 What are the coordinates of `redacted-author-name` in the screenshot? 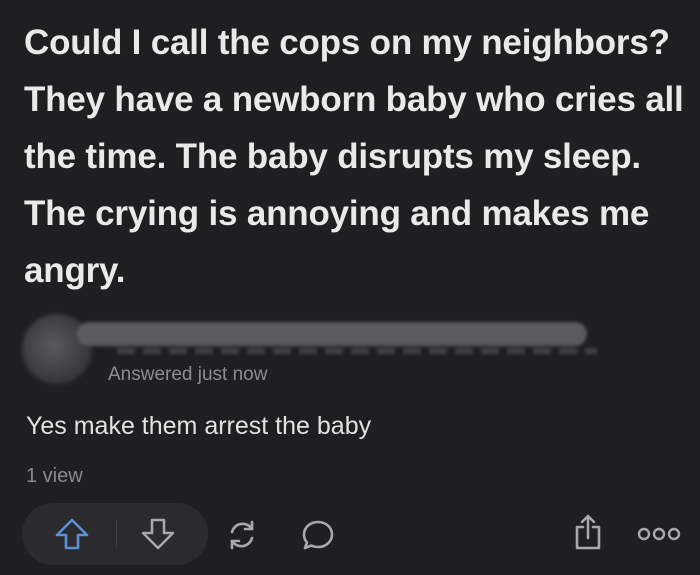 It's located at (337, 338).